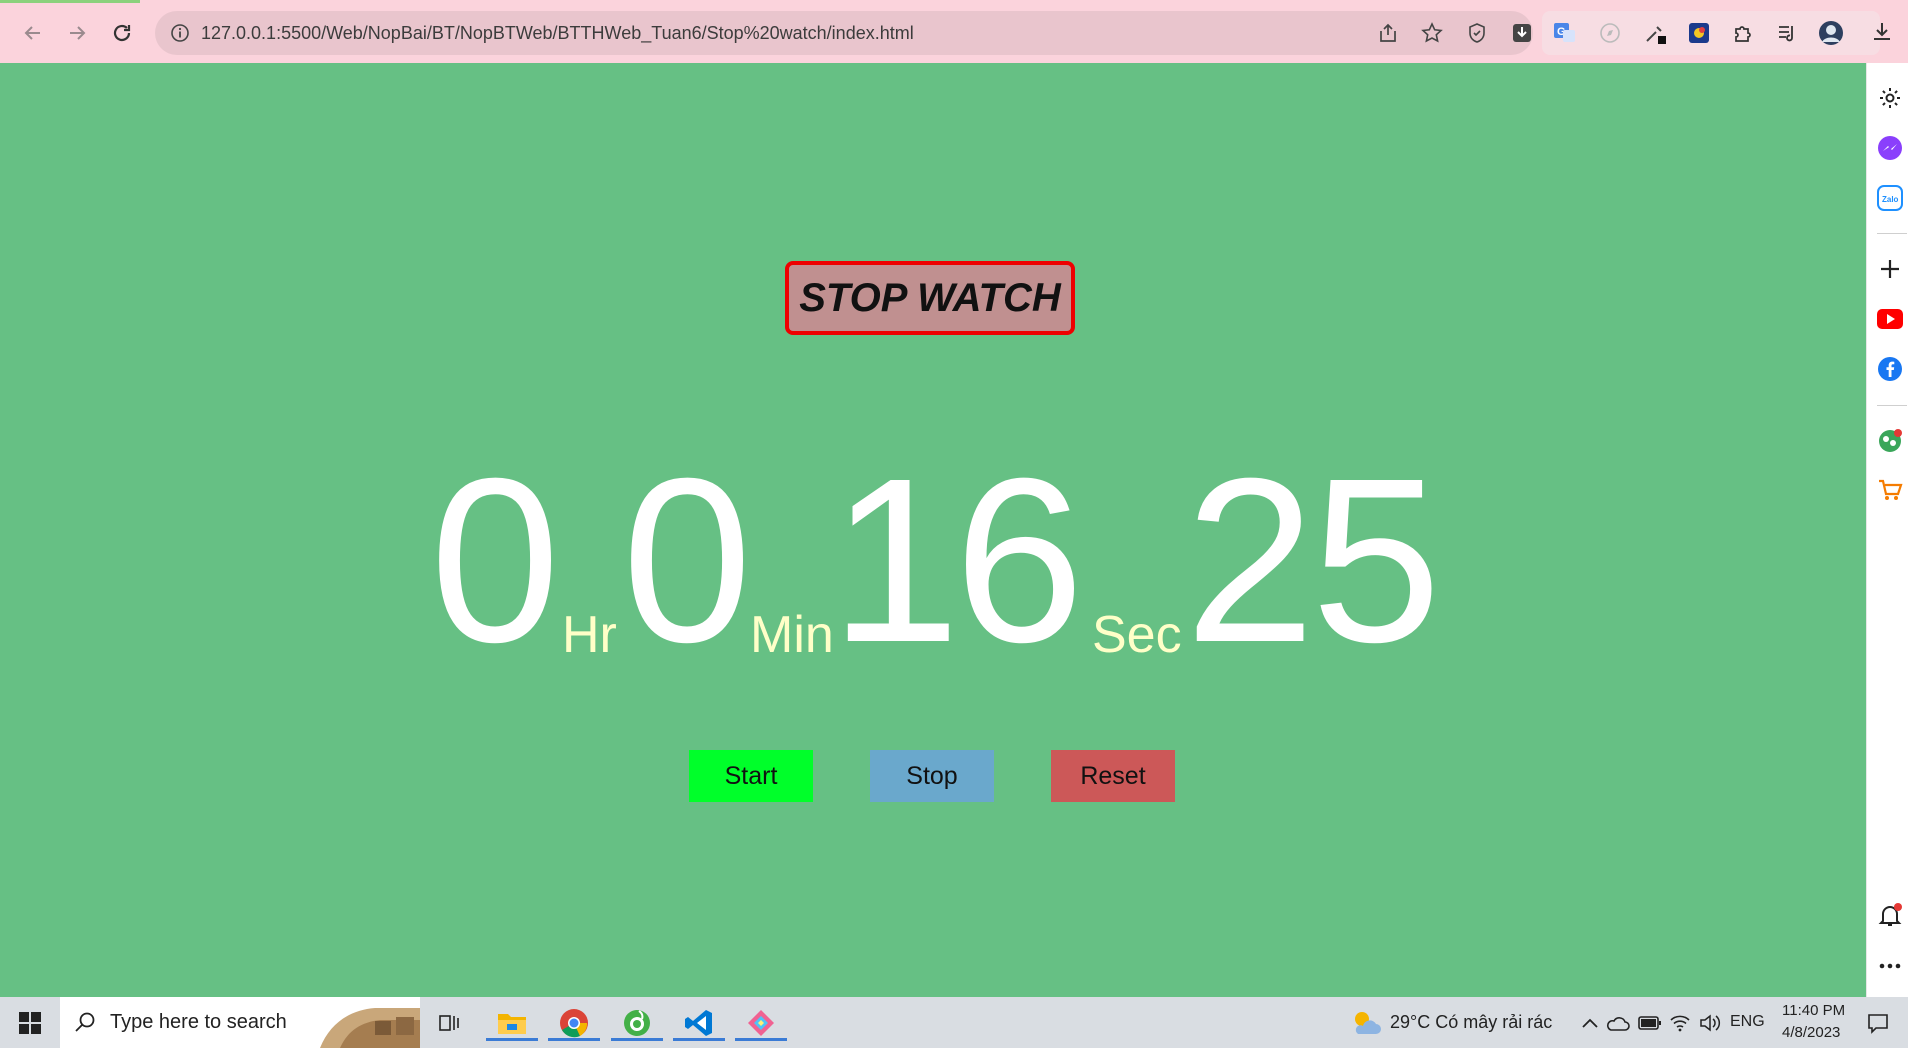 The image size is (1908, 1048). Describe the element at coordinates (699, 1023) in the screenshot. I see `vscode-icon` at that location.